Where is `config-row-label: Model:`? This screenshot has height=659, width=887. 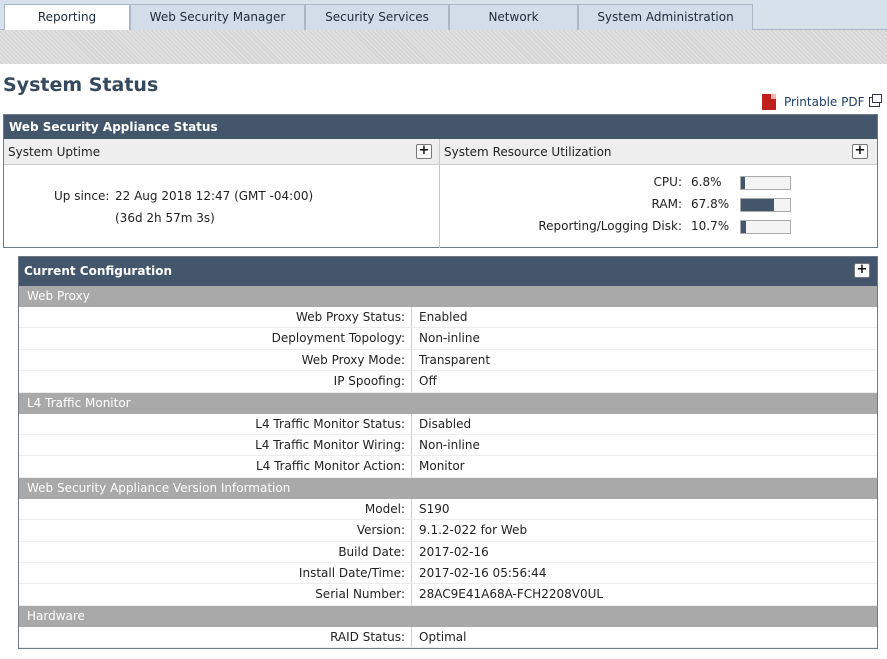
config-row-label: Model: is located at coordinates (215, 509).